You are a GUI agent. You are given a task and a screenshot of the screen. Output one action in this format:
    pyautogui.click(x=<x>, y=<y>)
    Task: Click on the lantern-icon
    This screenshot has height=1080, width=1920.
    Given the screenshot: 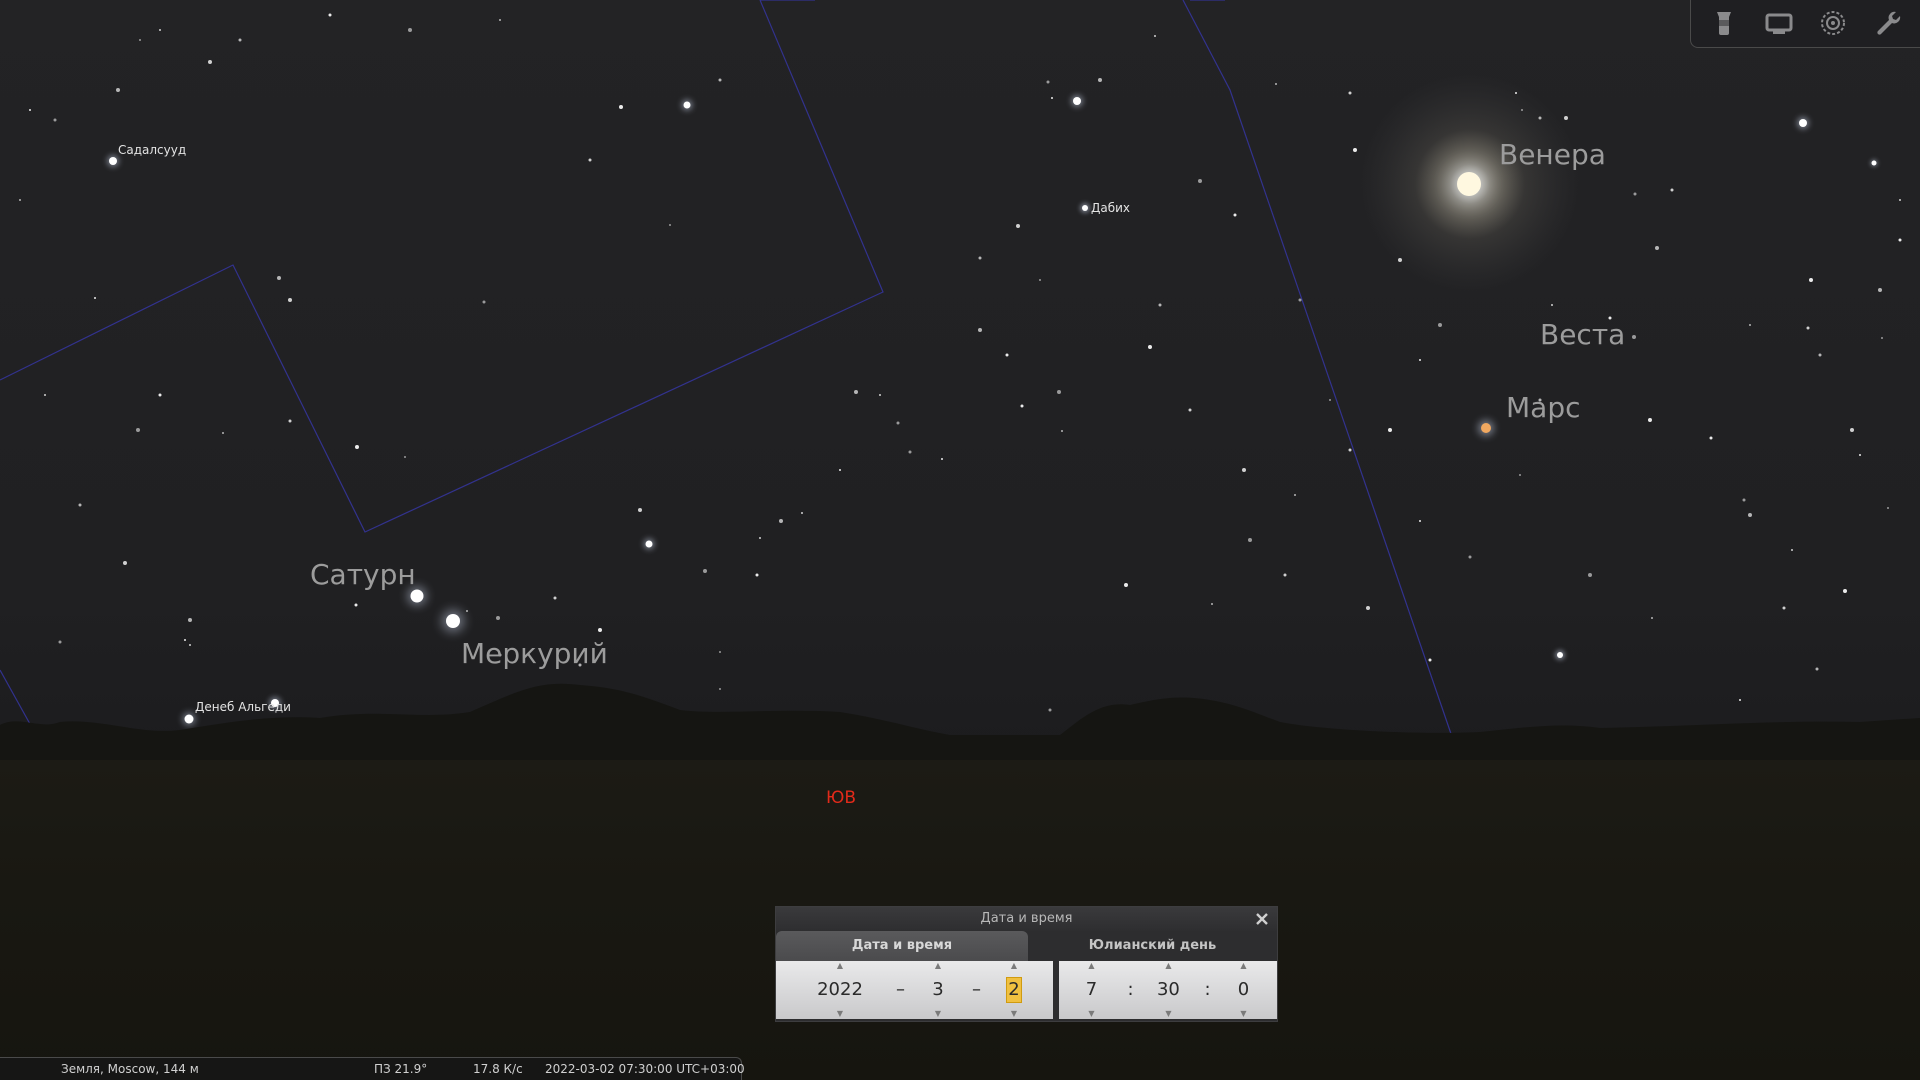 What is the action you would take?
    pyautogui.click(x=1724, y=23)
    